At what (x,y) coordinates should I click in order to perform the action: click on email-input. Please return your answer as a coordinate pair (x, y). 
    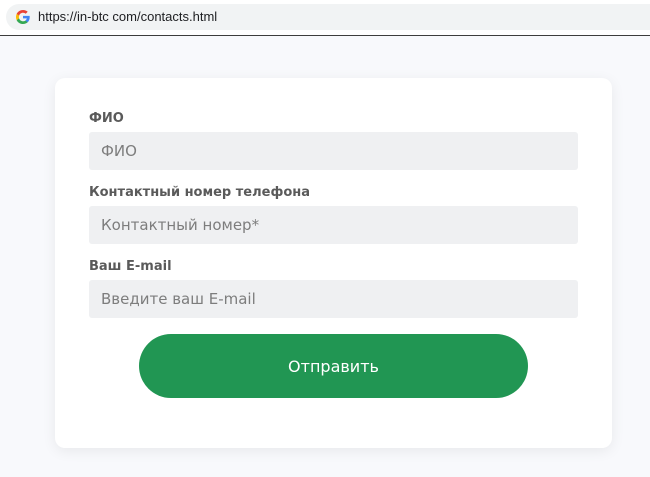
    Looking at the image, I should click on (333, 299).